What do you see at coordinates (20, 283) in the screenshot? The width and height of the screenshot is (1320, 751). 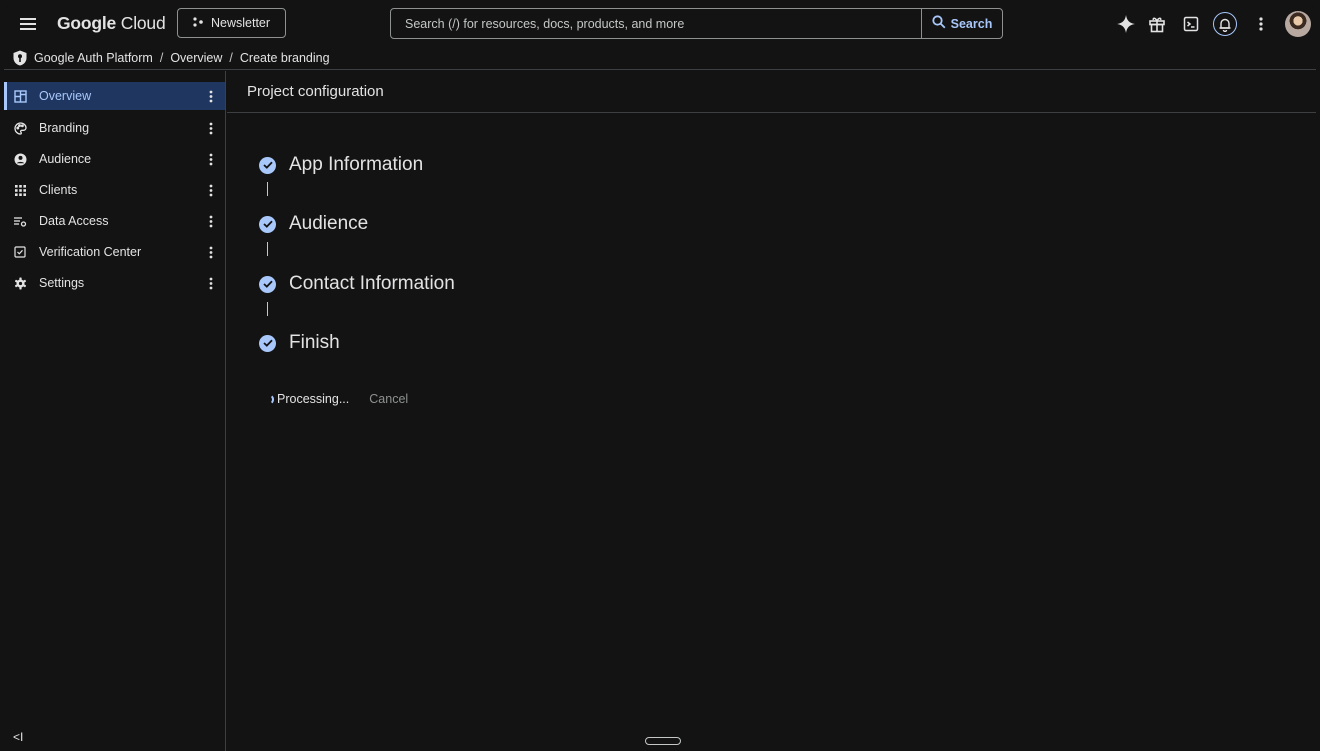 I see `gear-icon` at bounding box center [20, 283].